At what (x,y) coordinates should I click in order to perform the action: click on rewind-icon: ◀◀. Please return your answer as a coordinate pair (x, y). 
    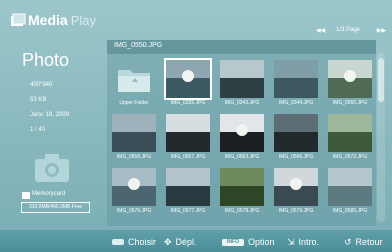
    Looking at the image, I should click on (320, 30).